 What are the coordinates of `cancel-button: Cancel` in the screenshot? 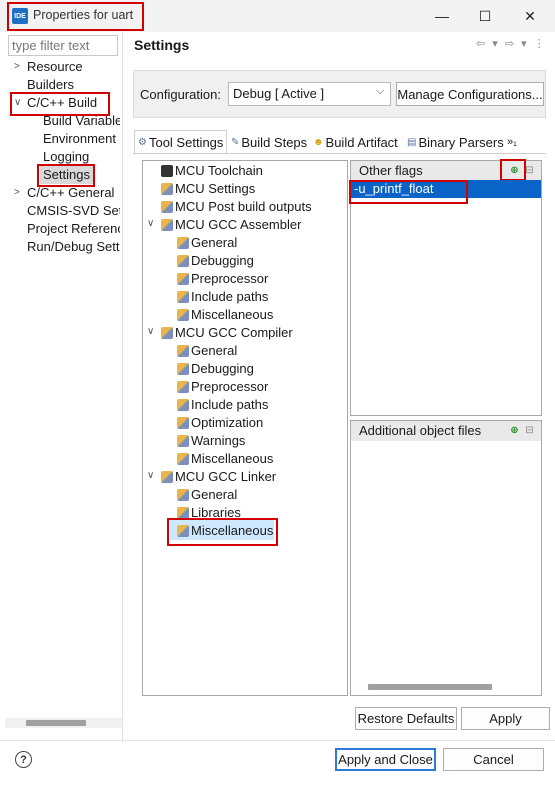 It's located at (493, 759).